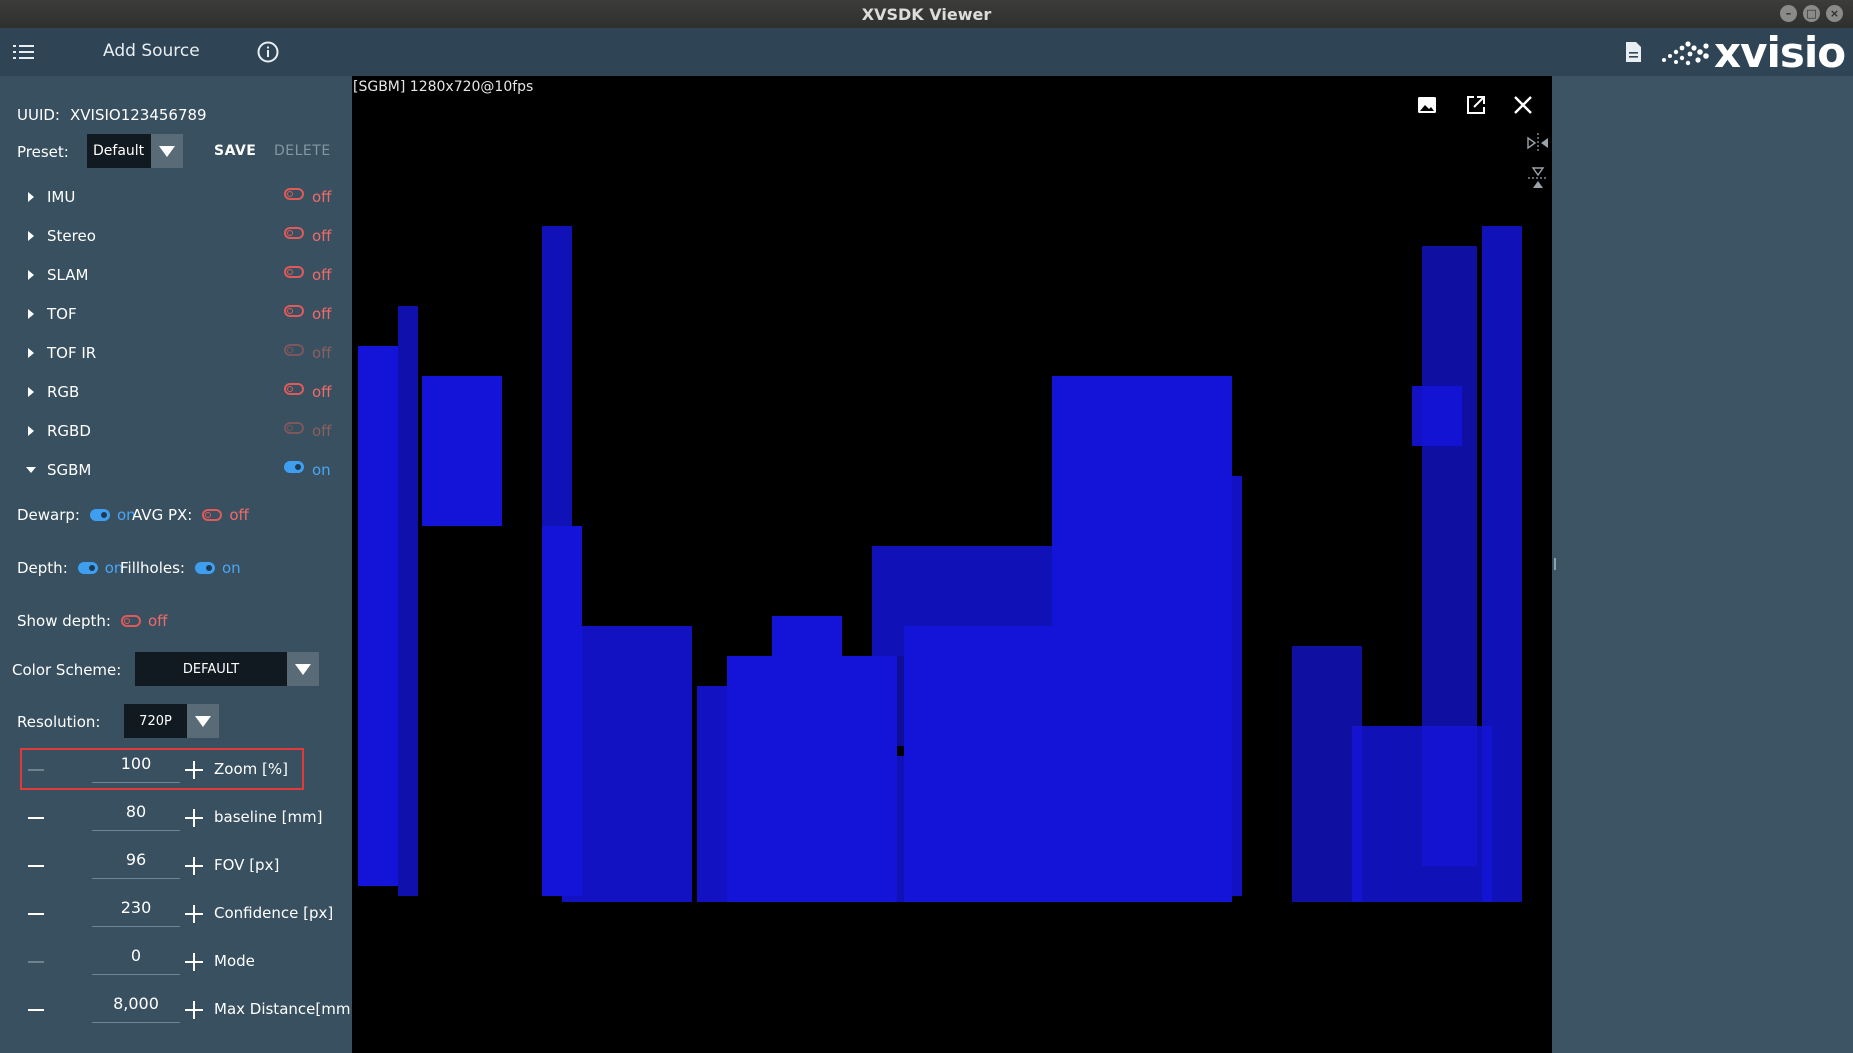 Image resolution: width=1853 pixels, height=1053 pixels. What do you see at coordinates (180, 568) in the screenshot?
I see `fillholes-option: Fillholes: on` at bounding box center [180, 568].